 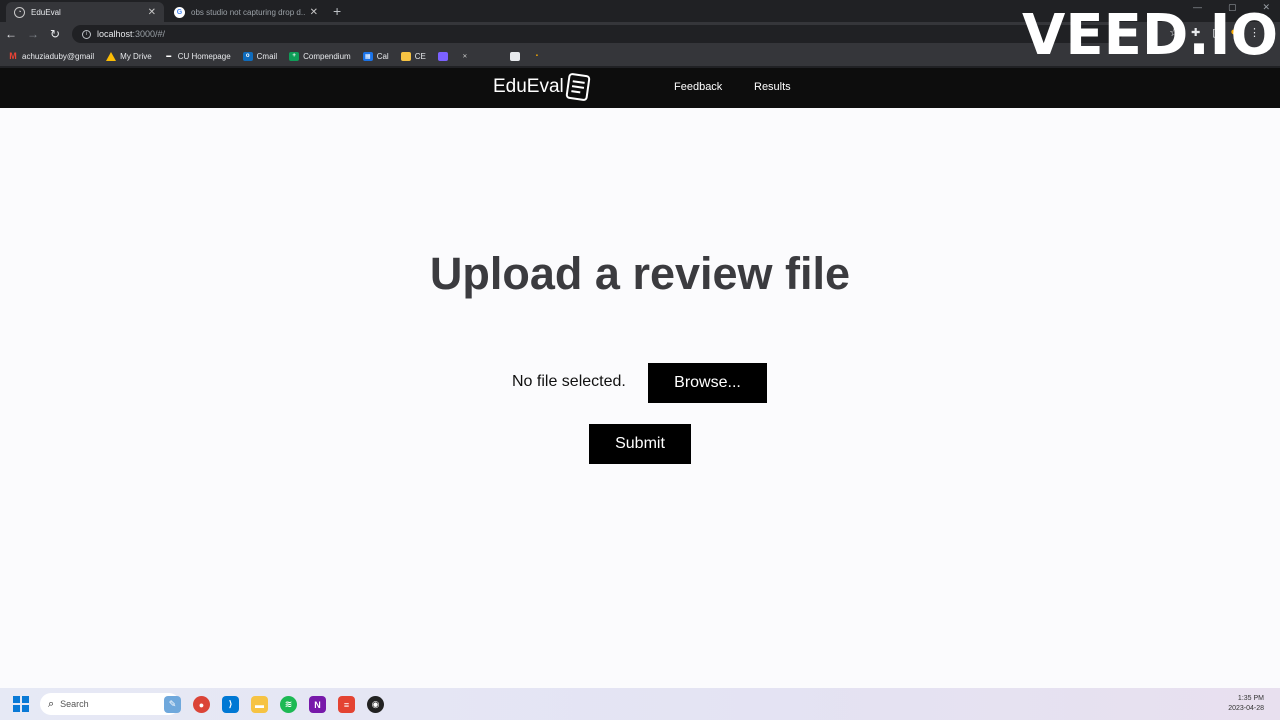 What do you see at coordinates (115, 34) in the screenshot?
I see `url-host: localhost` at bounding box center [115, 34].